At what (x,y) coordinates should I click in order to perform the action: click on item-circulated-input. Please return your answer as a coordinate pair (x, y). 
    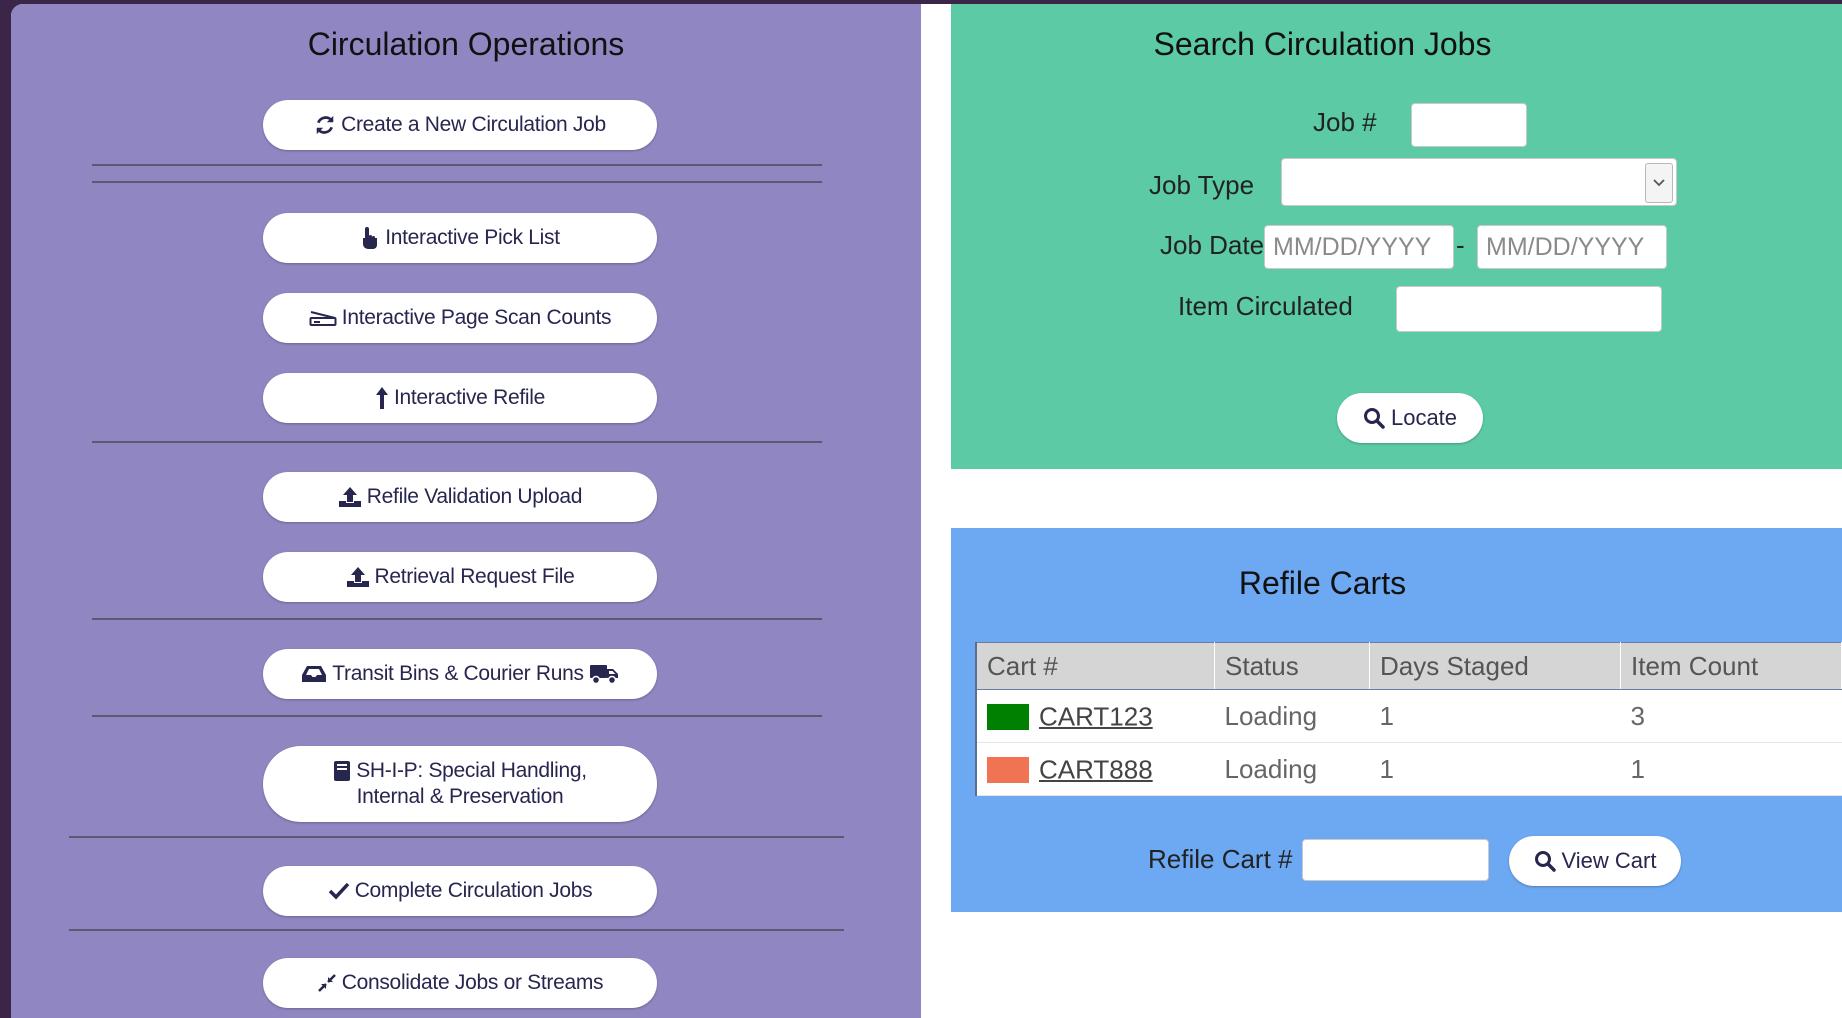
    Looking at the image, I should click on (1529, 309).